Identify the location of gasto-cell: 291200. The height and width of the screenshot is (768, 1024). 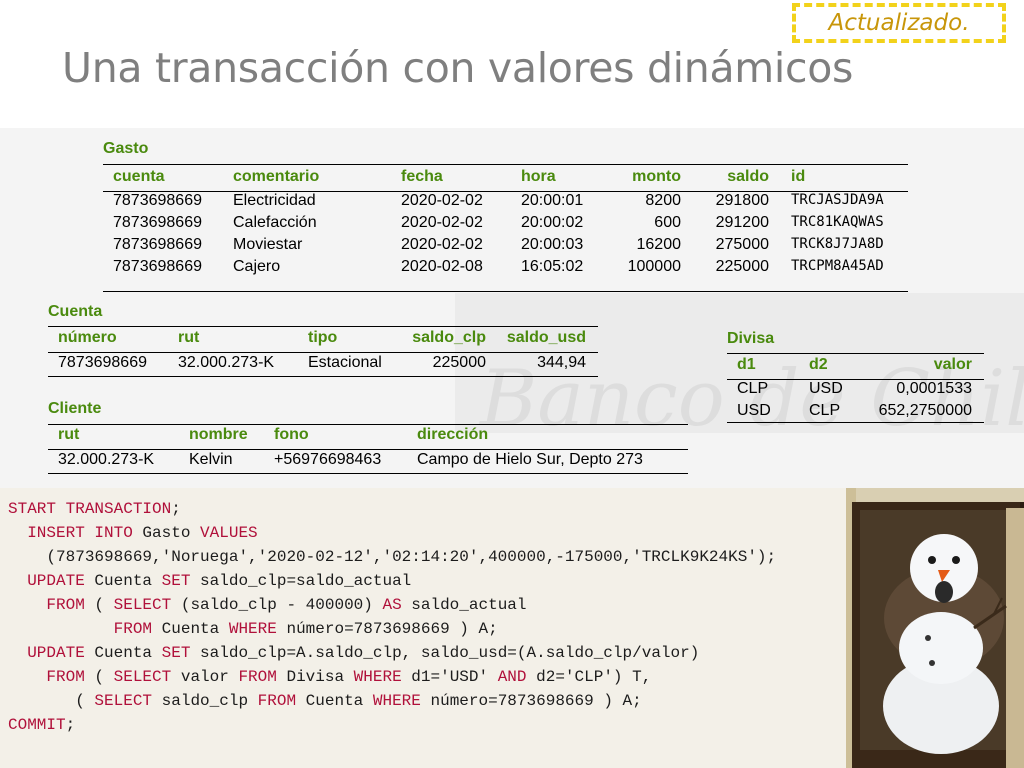
(742, 222).